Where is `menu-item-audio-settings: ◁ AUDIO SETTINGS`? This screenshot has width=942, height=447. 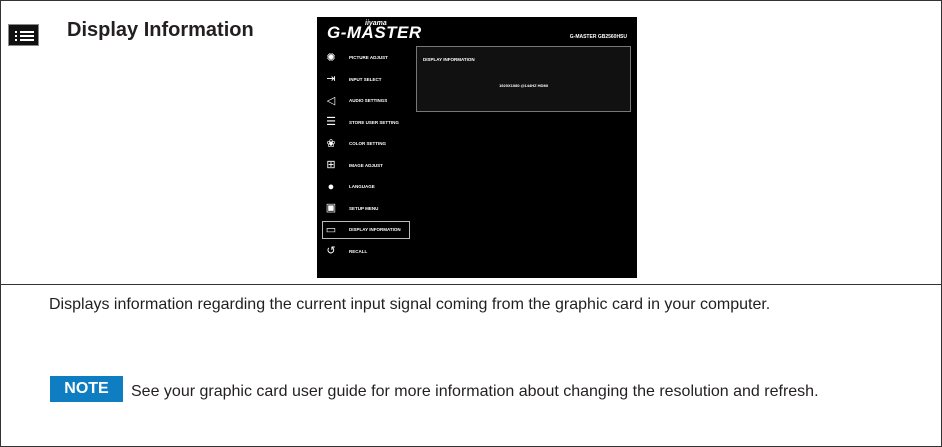
menu-item-audio-settings: ◁ AUDIO SETTINGS is located at coordinates (367, 101).